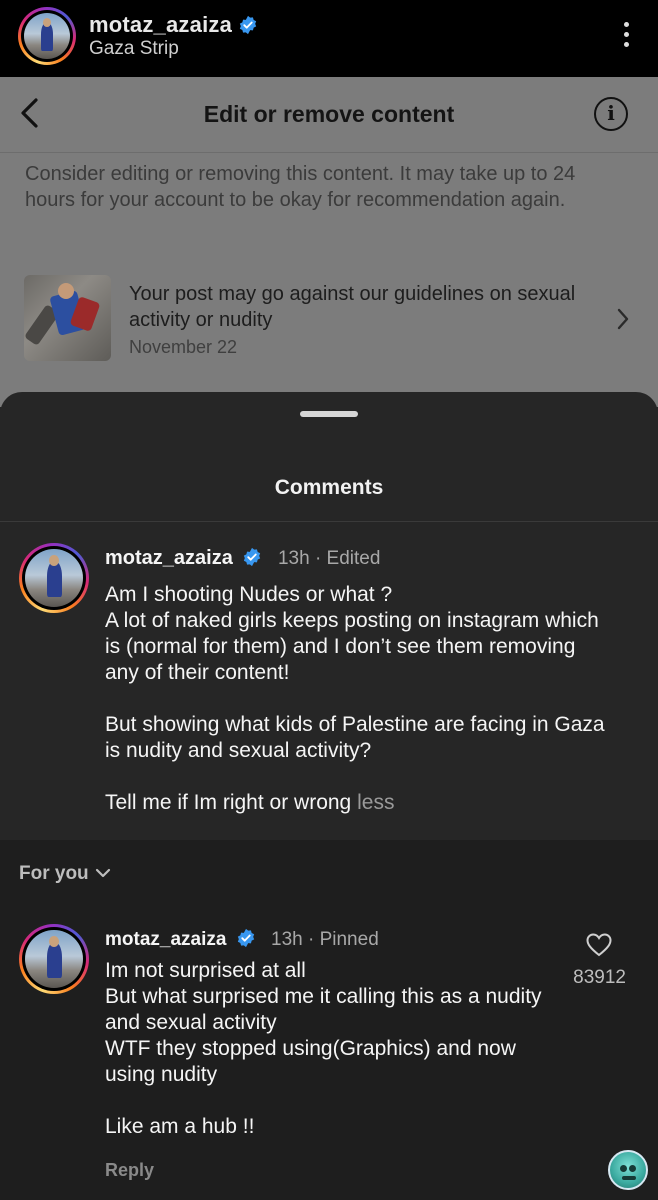 This screenshot has width=658, height=1200. Describe the element at coordinates (329, 38) in the screenshot. I see `profile-header: motaz_azaiza Gaza Strip` at that location.